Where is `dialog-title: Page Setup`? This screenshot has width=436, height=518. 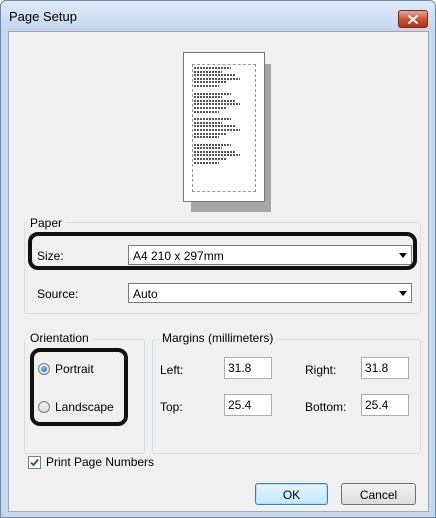 dialog-title: Page Setup is located at coordinates (43, 16).